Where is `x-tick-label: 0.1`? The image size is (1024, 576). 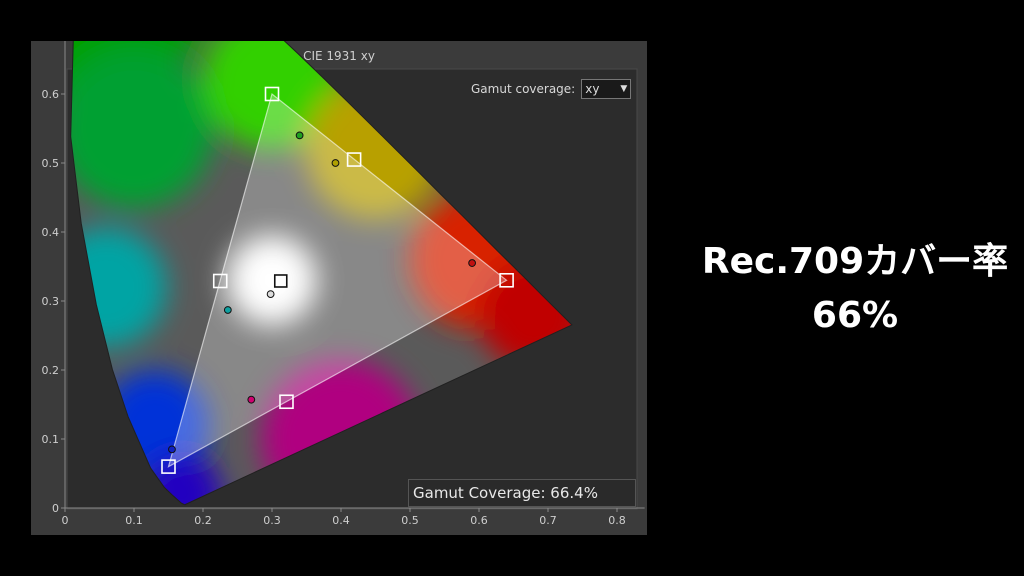
x-tick-label: 0.1 is located at coordinates (134, 520).